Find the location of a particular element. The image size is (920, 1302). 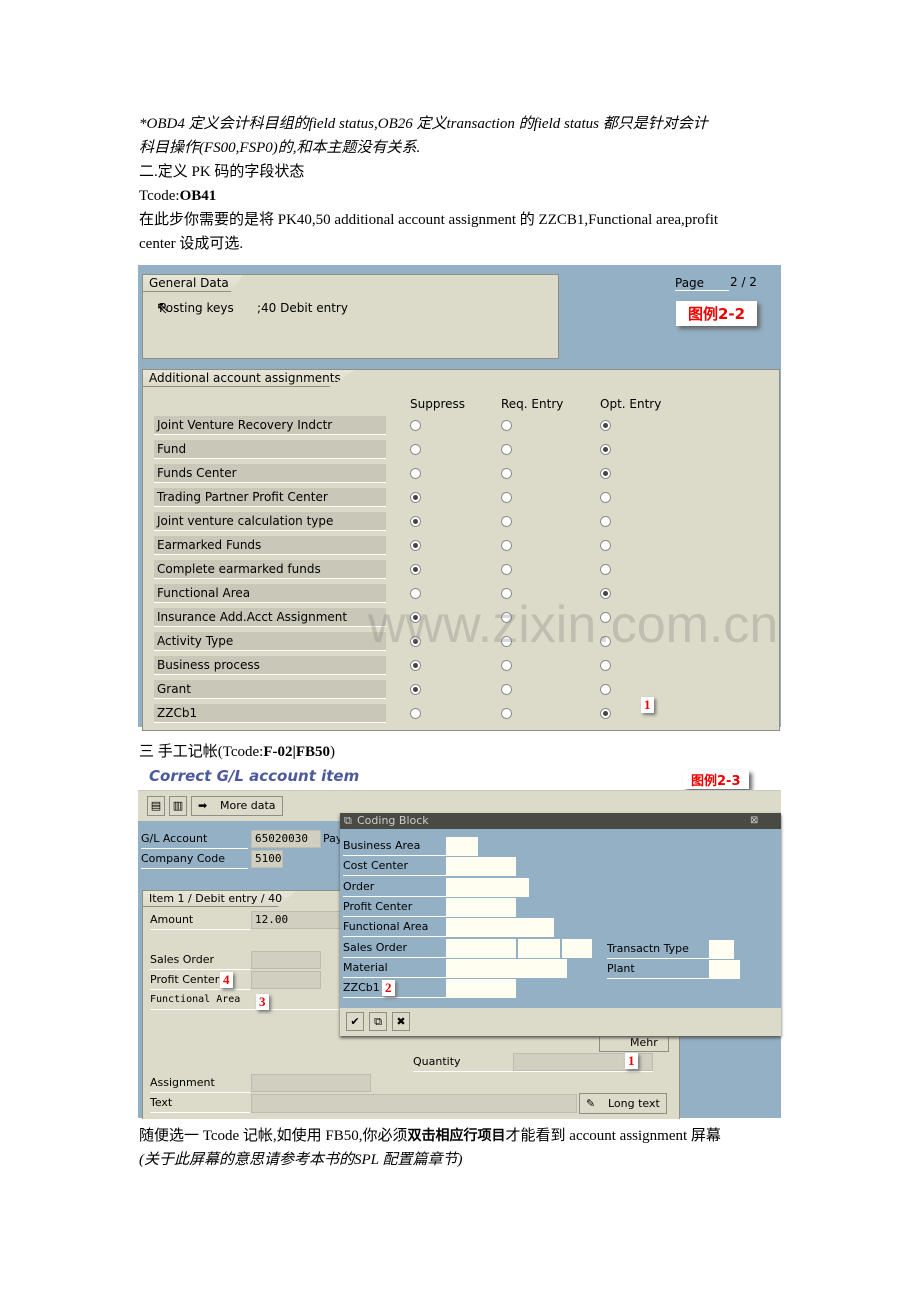

row-label: Complete earmarked funds is located at coordinates (270, 569).